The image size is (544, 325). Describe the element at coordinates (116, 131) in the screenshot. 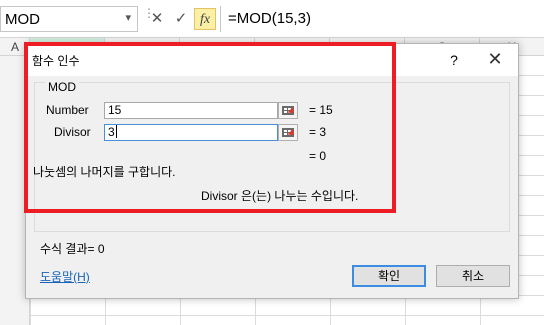

I see `text-caret` at that location.